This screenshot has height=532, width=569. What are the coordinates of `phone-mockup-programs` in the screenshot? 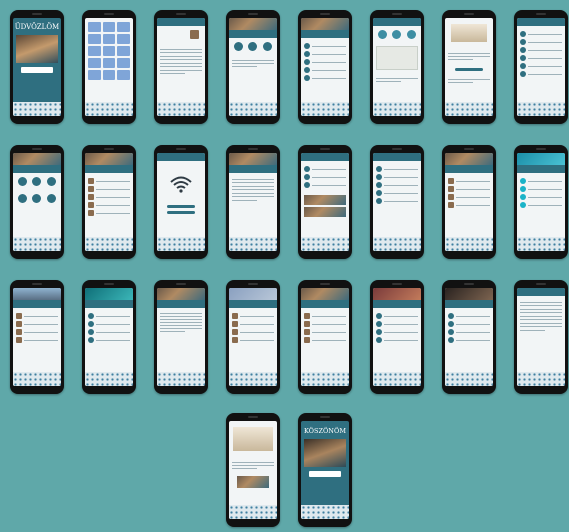 It's located at (541, 202).